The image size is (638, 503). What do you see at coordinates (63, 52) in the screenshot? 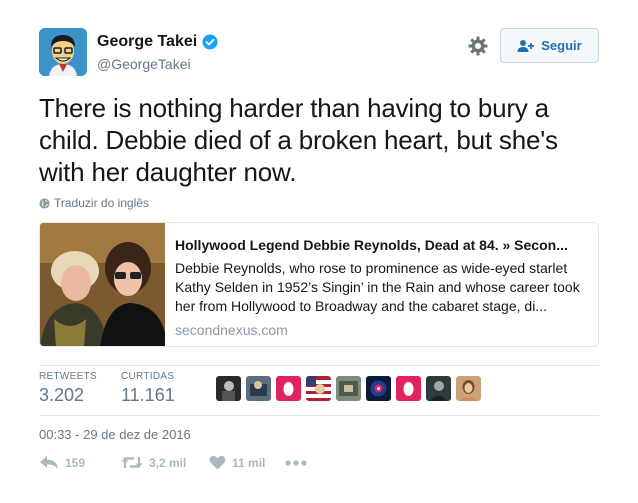
I see `avatar` at bounding box center [63, 52].